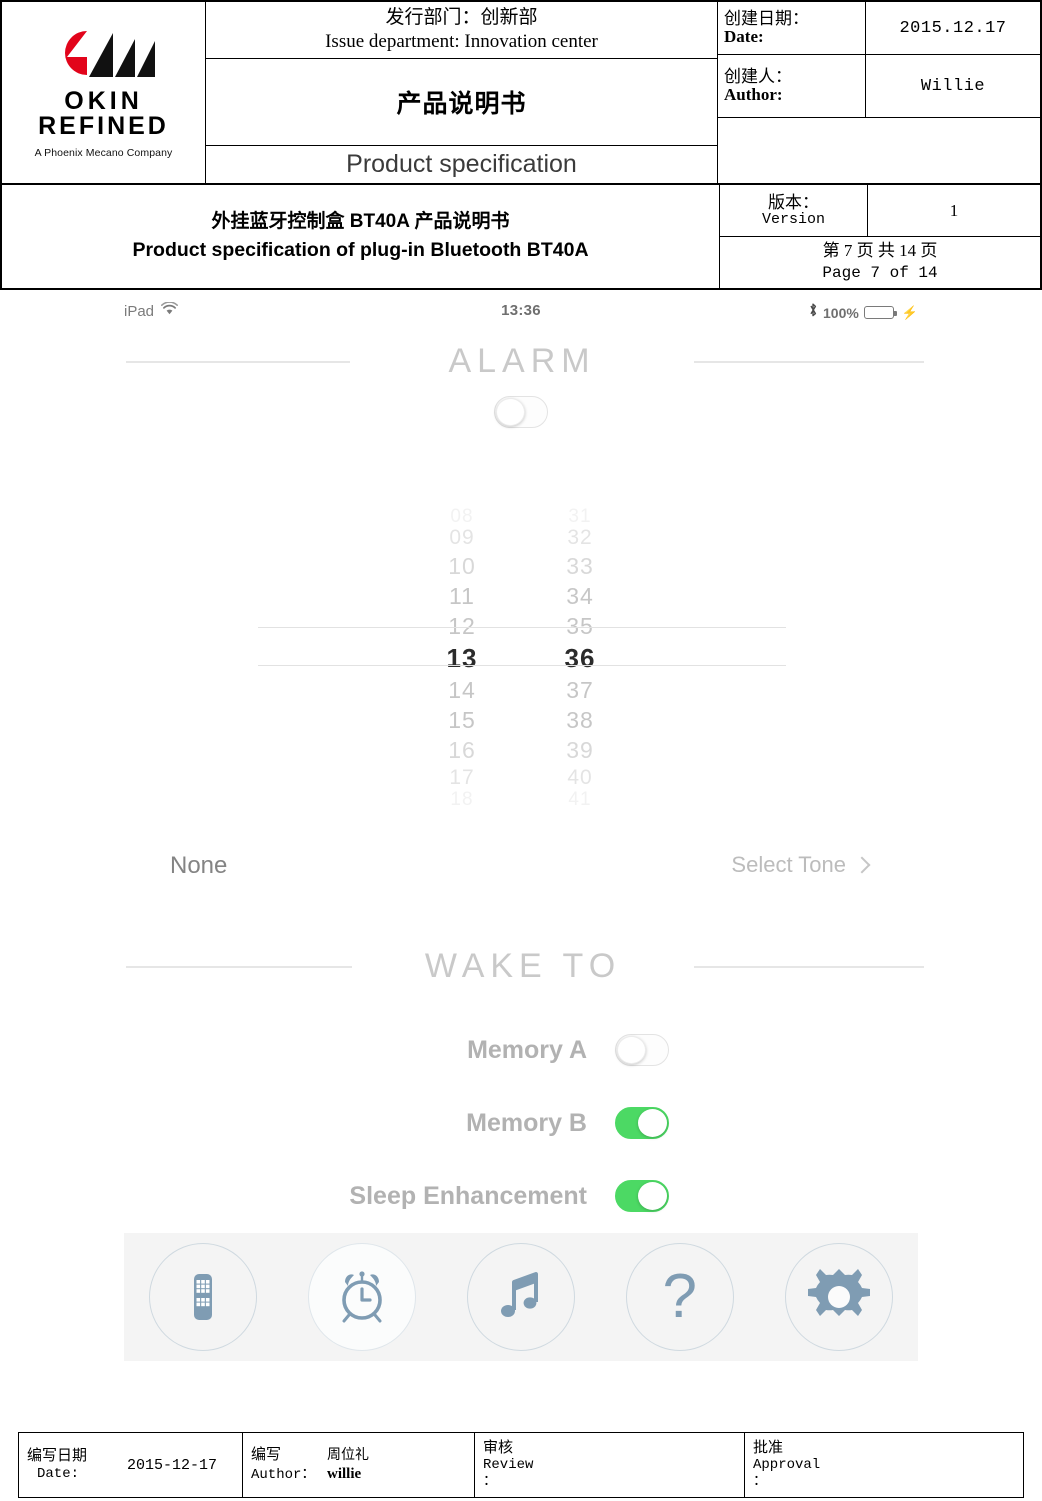  What do you see at coordinates (109, 53) in the screenshot?
I see `okin-mark-svg` at bounding box center [109, 53].